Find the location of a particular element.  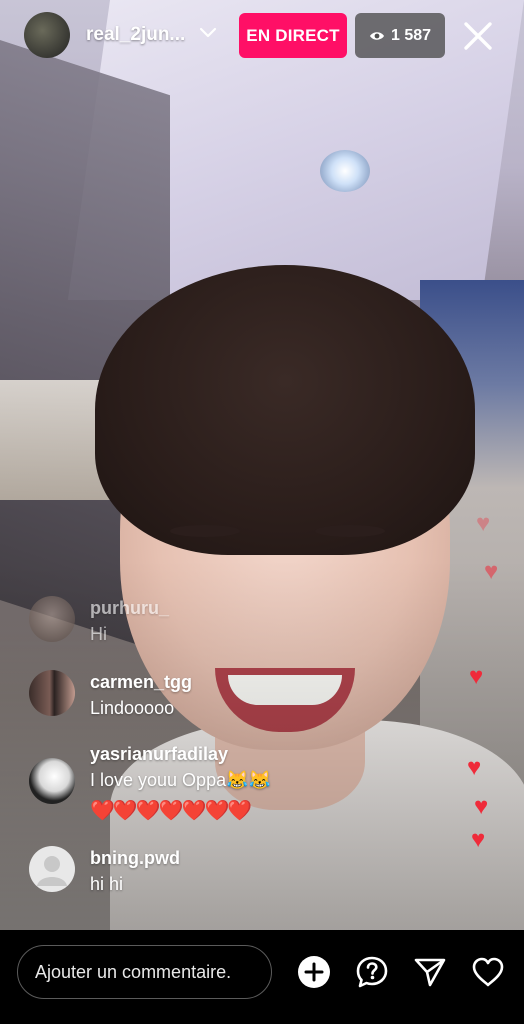

default-avatar-icon is located at coordinates (52, 871).